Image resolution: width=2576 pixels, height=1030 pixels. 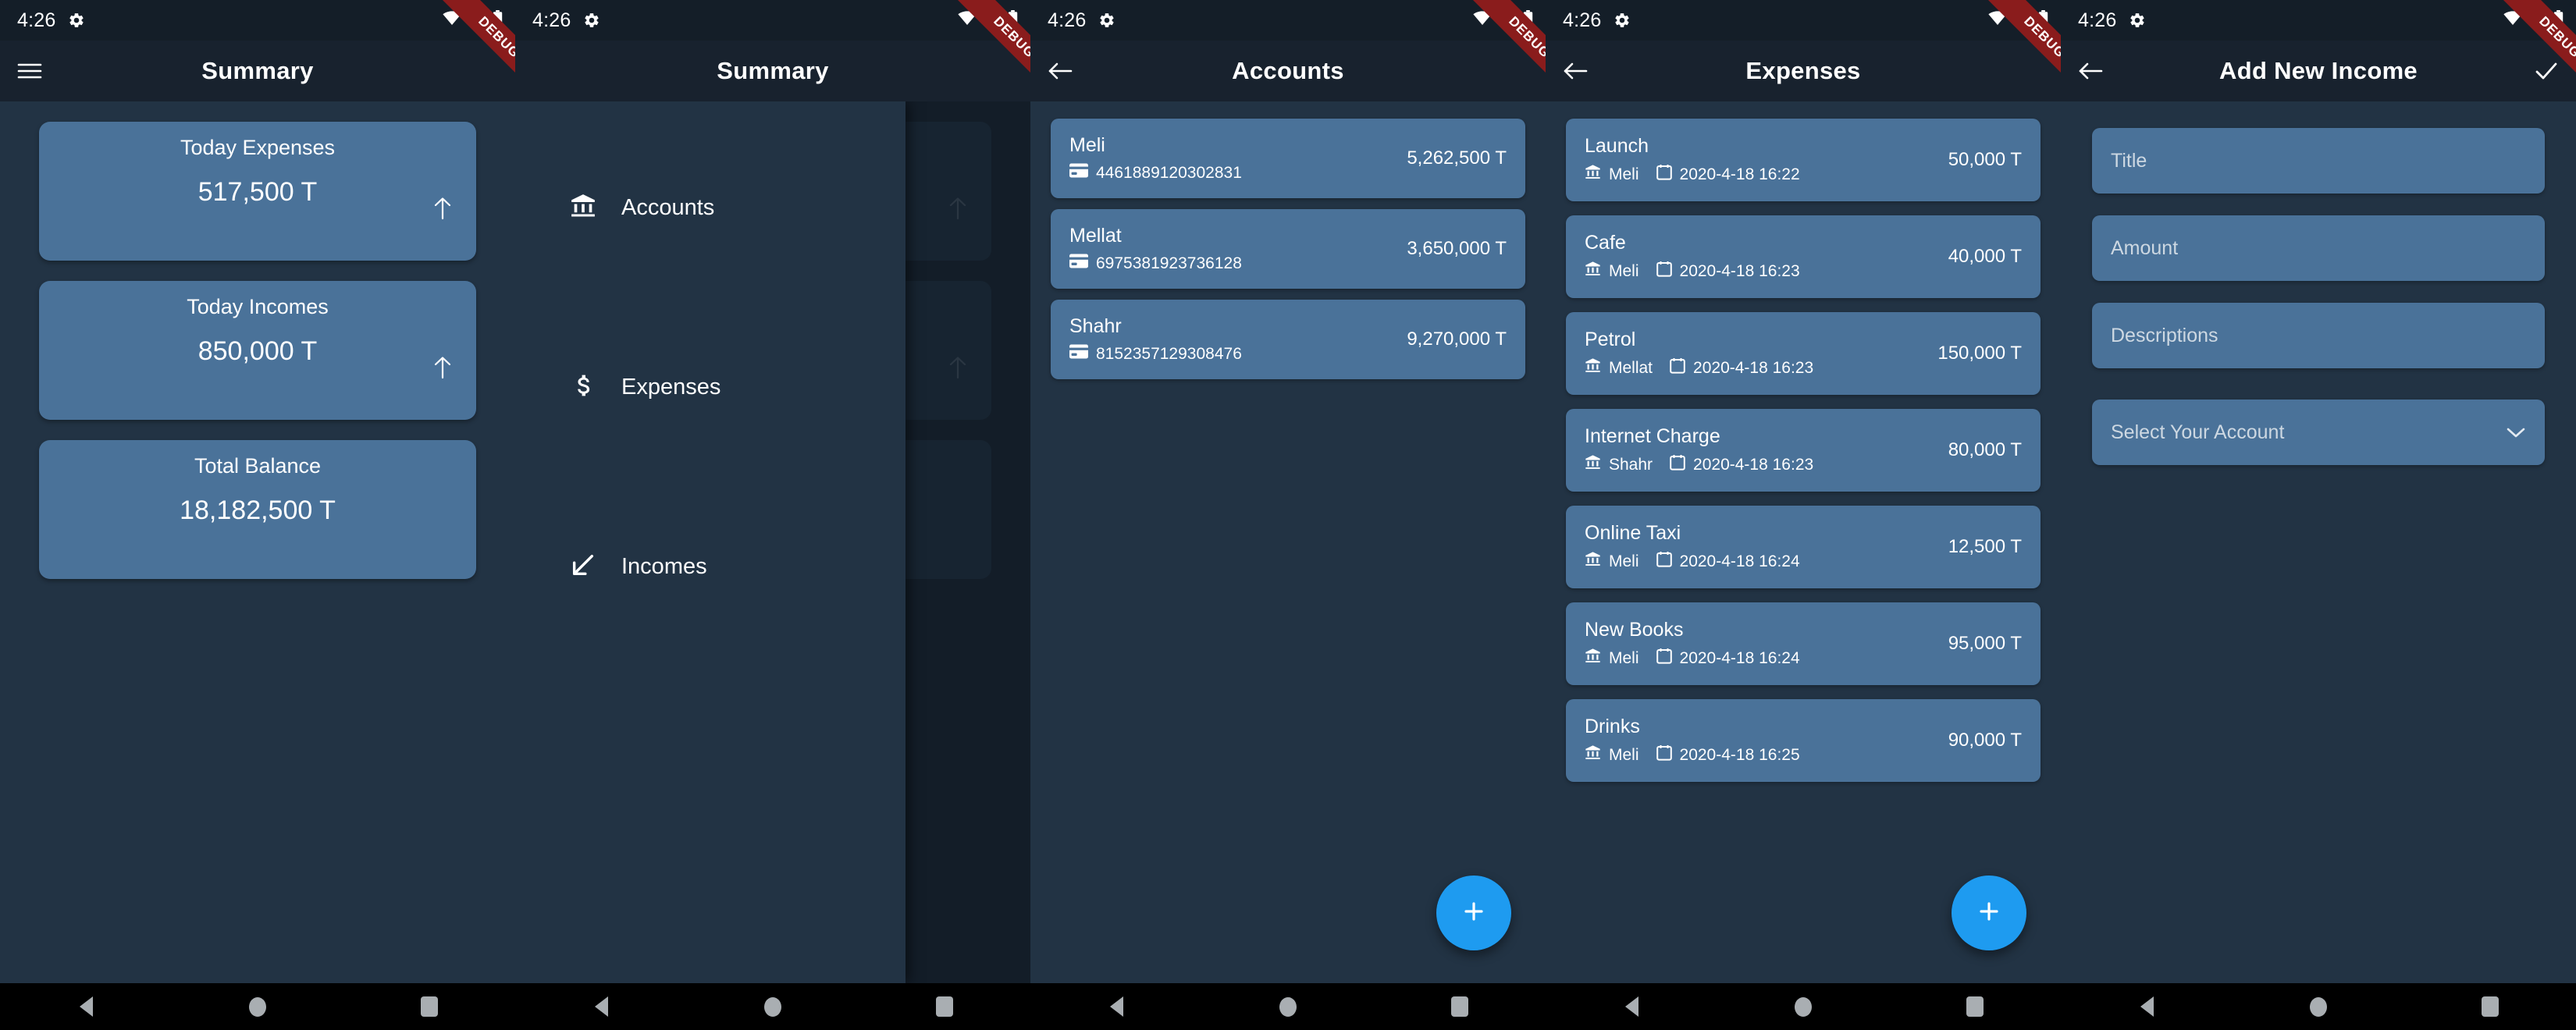 What do you see at coordinates (29, 71) in the screenshot?
I see `menu-icon` at bounding box center [29, 71].